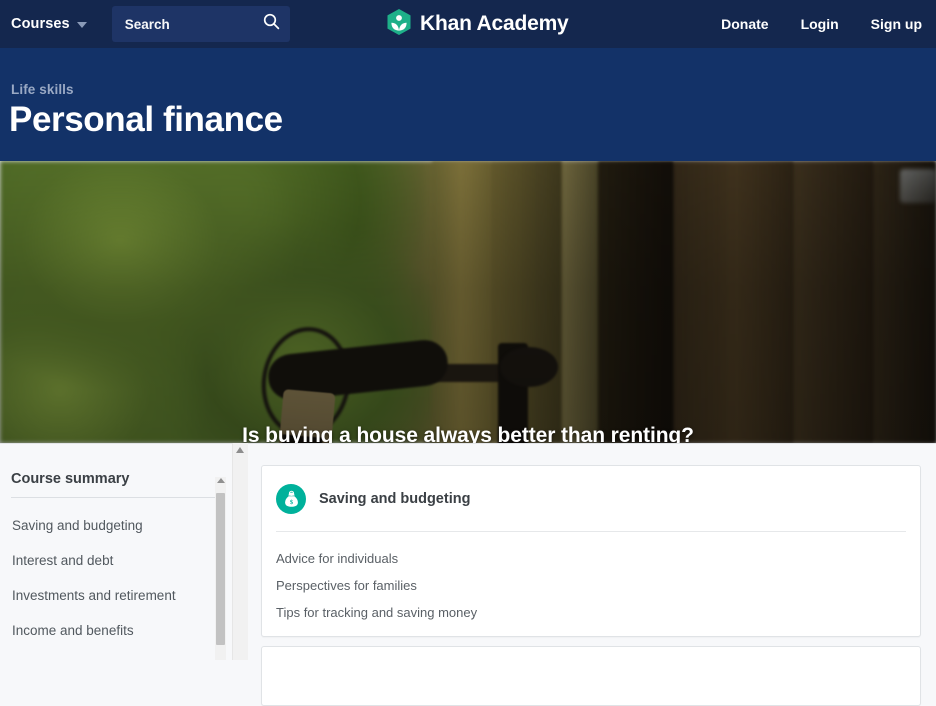  Describe the element at coordinates (70, 479) in the screenshot. I see `course-summary-heading: Course summary` at that location.